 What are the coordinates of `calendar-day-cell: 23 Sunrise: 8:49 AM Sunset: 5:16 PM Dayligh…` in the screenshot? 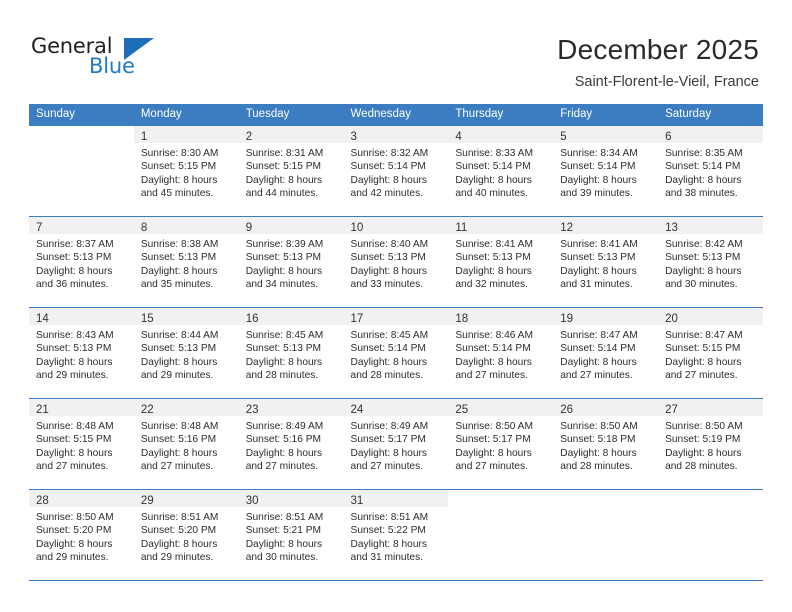 It's located at (291, 444).